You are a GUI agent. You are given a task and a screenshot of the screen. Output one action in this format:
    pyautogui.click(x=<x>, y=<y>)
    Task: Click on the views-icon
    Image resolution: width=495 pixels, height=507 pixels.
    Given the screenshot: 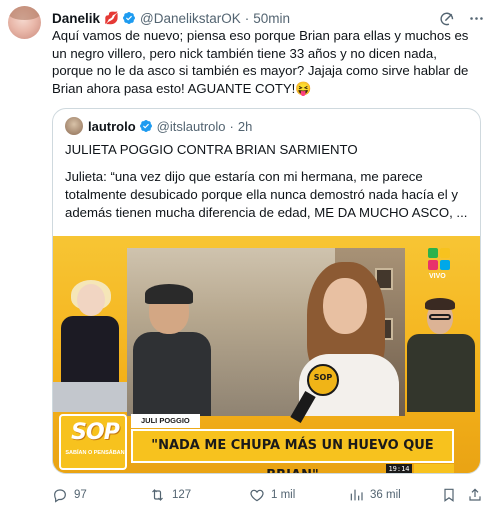 What is the action you would take?
    pyautogui.click(x=356, y=495)
    